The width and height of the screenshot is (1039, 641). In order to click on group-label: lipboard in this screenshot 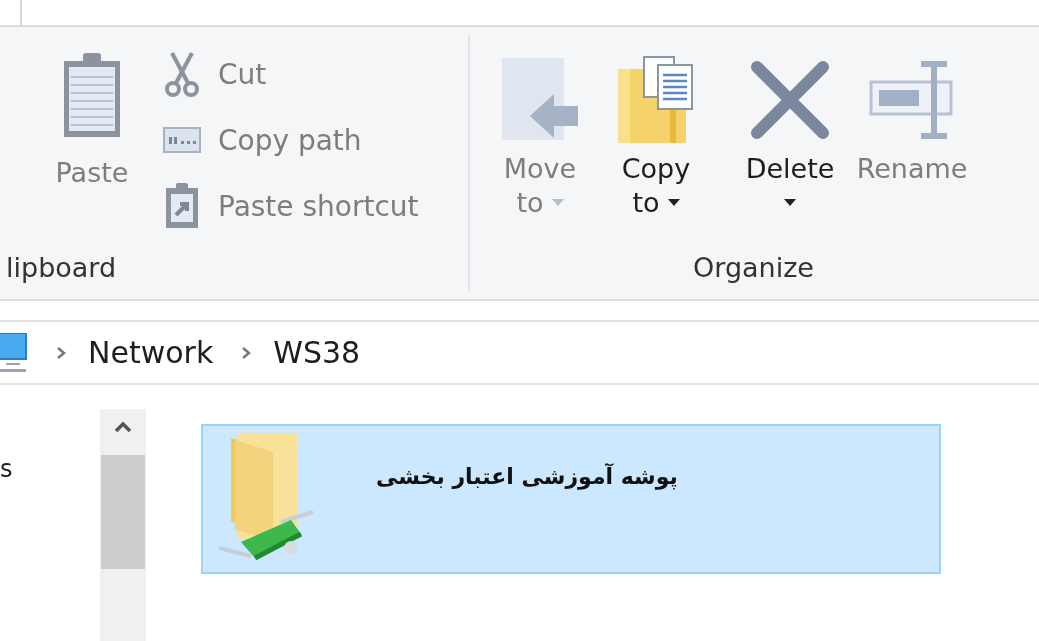, I will do `click(61, 267)`.